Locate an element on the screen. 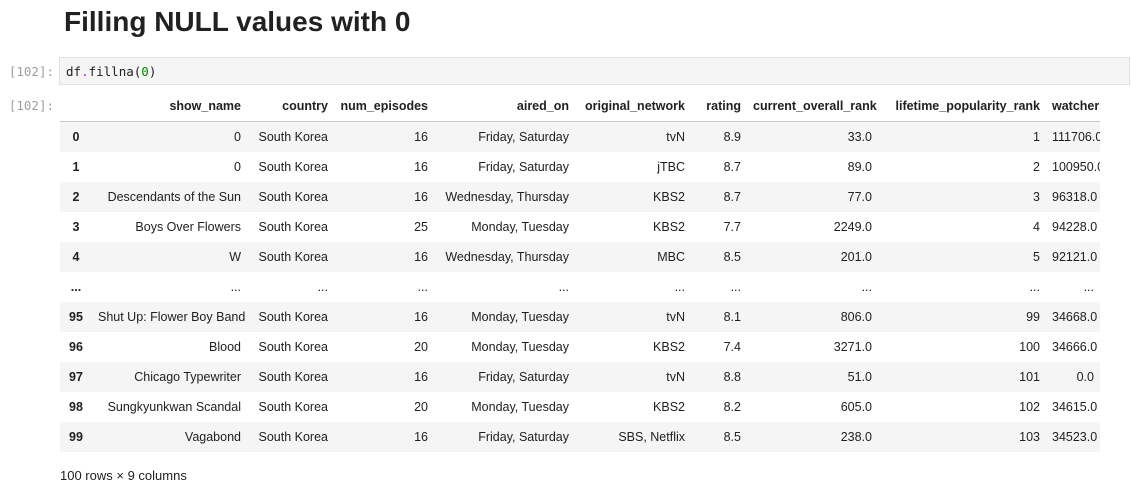 Image resolution: width=1132 pixels, height=486 pixels. section-heading: Filling NULL values with 0 is located at coordinates (237, 21).